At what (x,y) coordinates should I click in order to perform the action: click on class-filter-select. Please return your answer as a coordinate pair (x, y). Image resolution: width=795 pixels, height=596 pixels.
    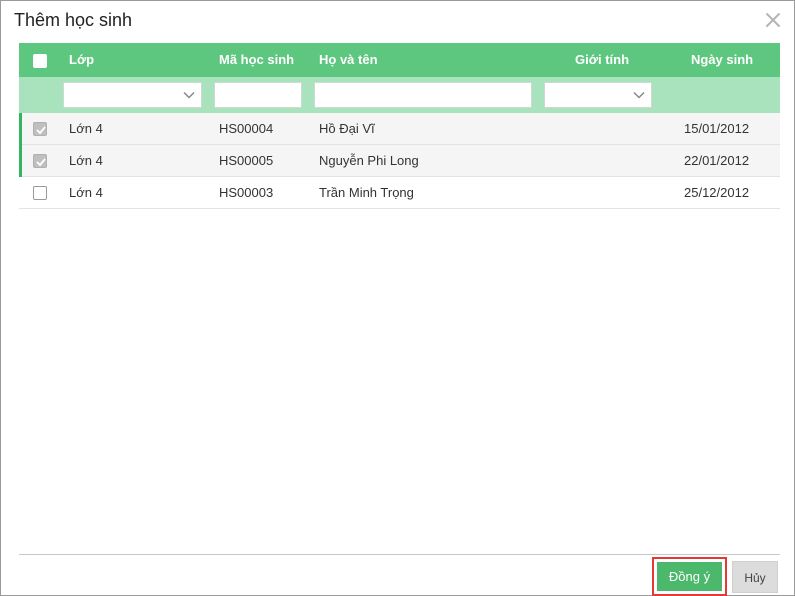
    Looking at the image, I should click on (132, 95).